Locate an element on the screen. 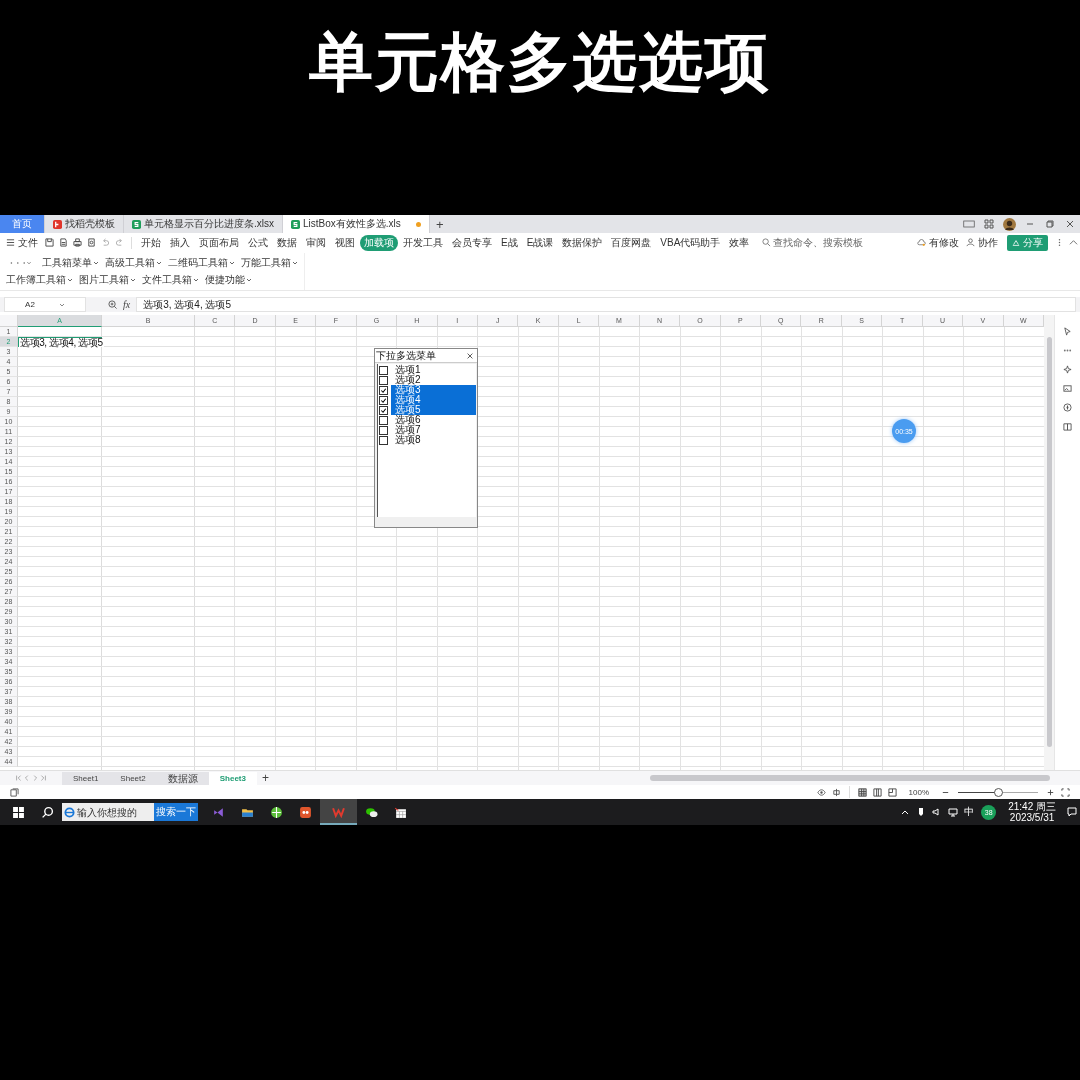 The image size is (1080, 1080). function-label: fx is located at coordinates (127, 304).